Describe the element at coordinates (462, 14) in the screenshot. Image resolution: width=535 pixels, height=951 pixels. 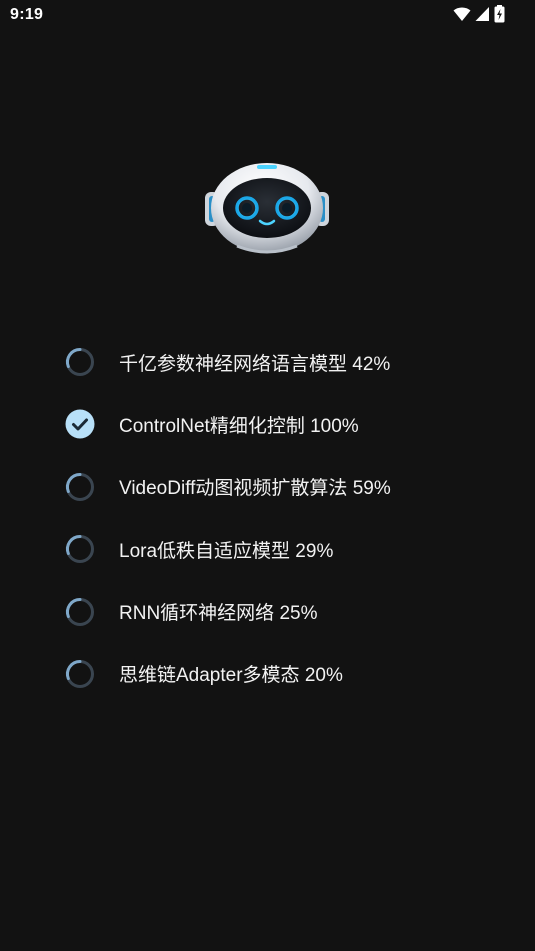
I see `wifi-icon` at that location.